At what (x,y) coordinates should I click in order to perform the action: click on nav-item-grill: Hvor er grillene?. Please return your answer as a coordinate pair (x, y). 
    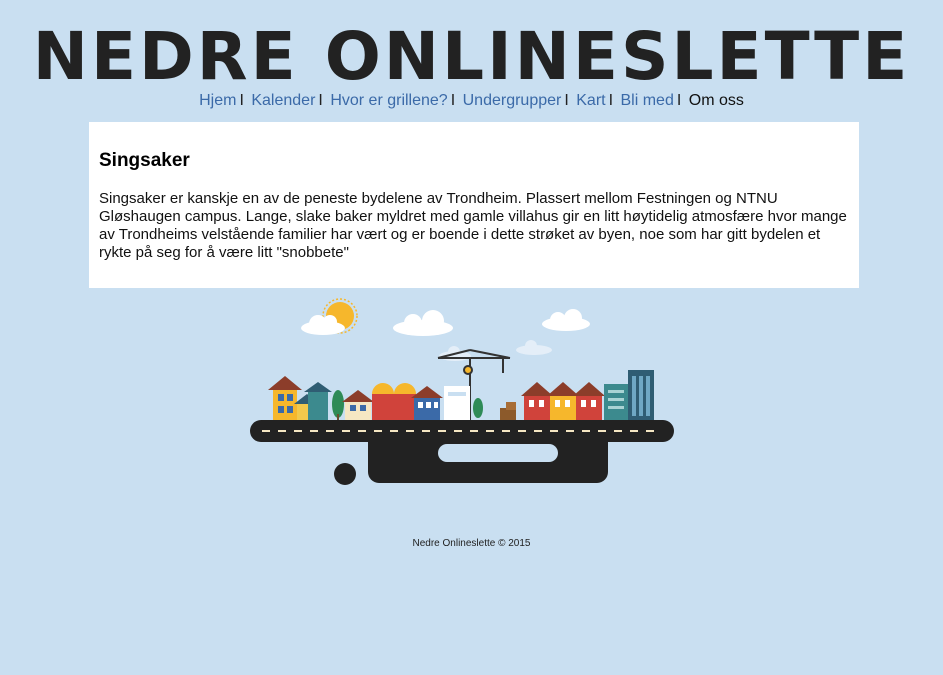
    Looking at the image, I should click on (388, 100).